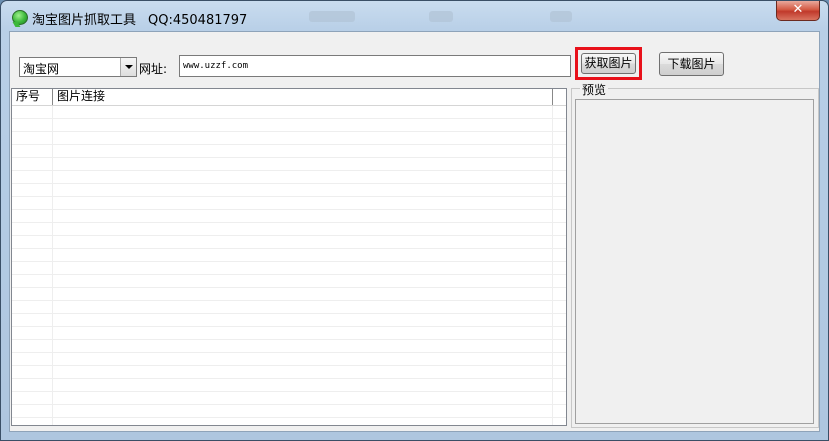 This screenshot has width=829, height=441. What do you see at coordinates (32, 97) in the screenshot?
I see `column-header-index: 序号` at bounding box center [32, 97].